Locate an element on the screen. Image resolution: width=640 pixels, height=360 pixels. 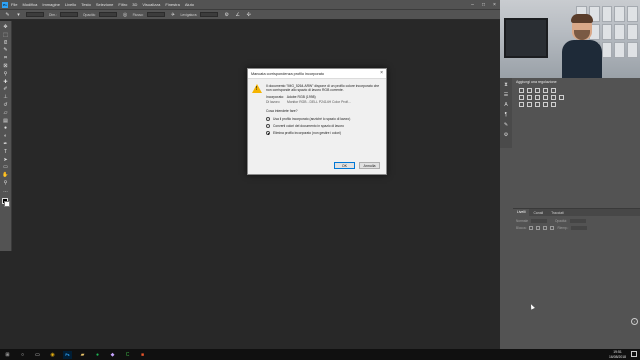
tab-layers: Livelli is located at coordinates (521, 212).